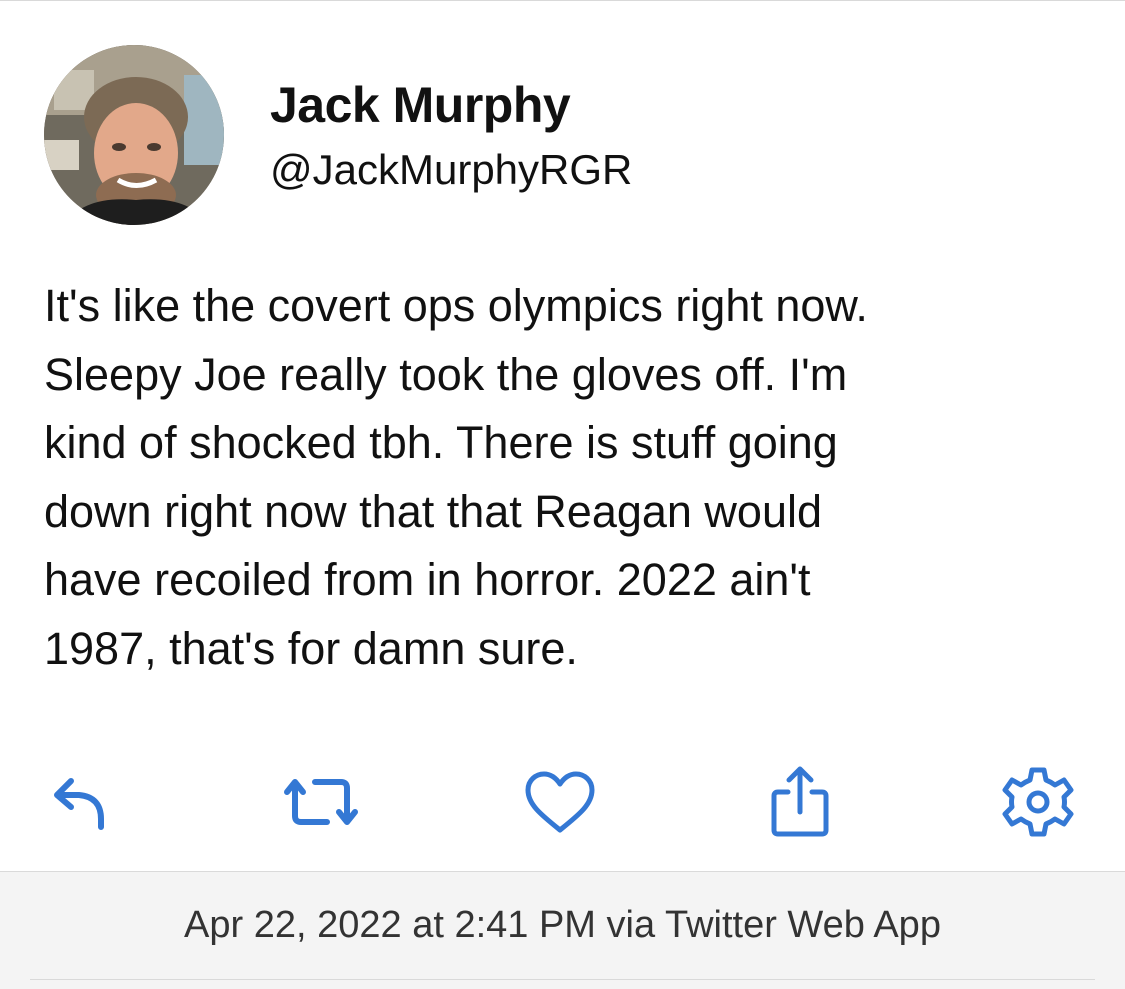 The height and width of the screenshot is (989, 1125). What do you see at coordinates (311, 648) in the screenshot?
I see `tweet-text-line: 1987, that's for damn sure.` at bounding box center [311, 648].